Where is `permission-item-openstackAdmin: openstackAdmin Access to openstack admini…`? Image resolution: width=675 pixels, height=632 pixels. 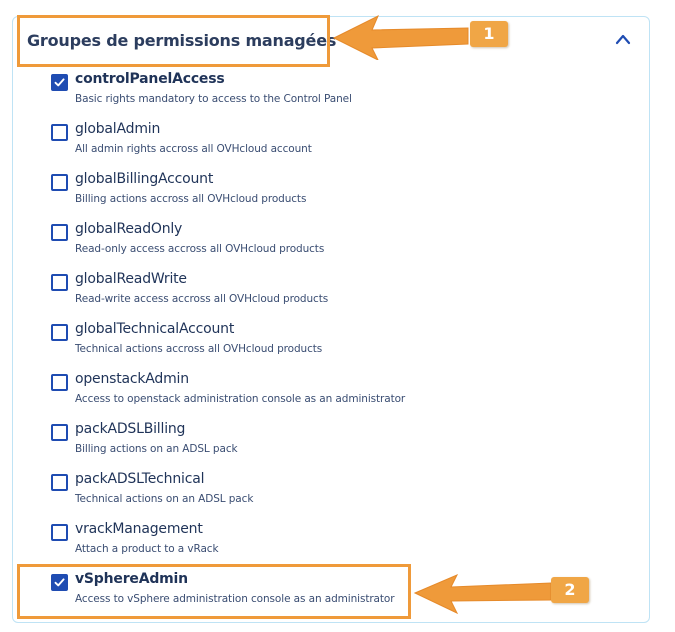 permission-item-openstackAdmin: openstackAdmin Access to openstack admini… is located at coordinates (231, 394).